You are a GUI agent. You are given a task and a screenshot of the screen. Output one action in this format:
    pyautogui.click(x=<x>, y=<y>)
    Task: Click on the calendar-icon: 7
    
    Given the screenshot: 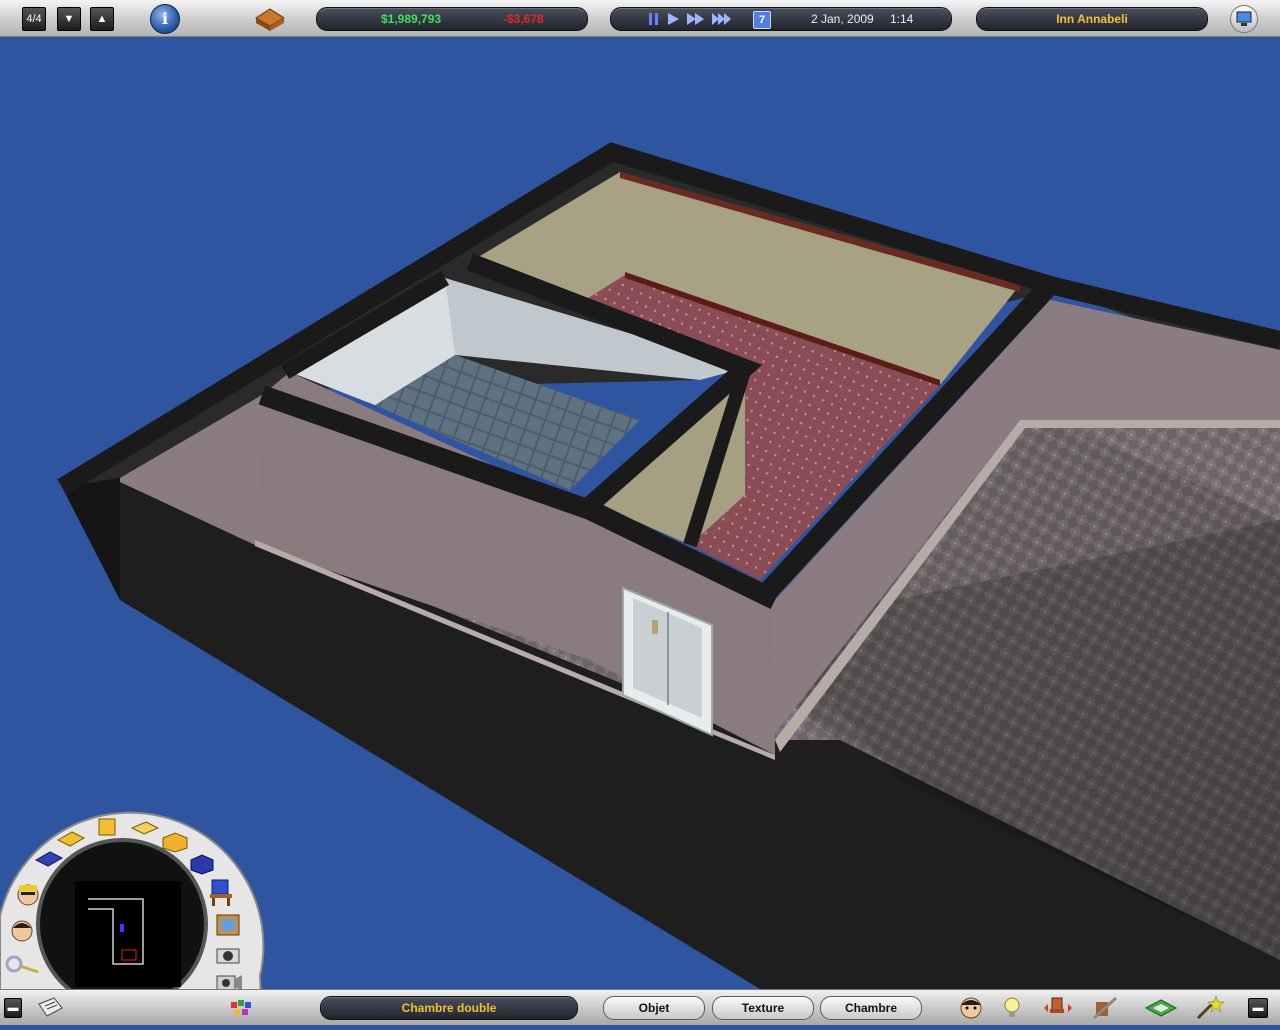 What is the action you would take?
    pyautogui.click(x=762, y=20)
    